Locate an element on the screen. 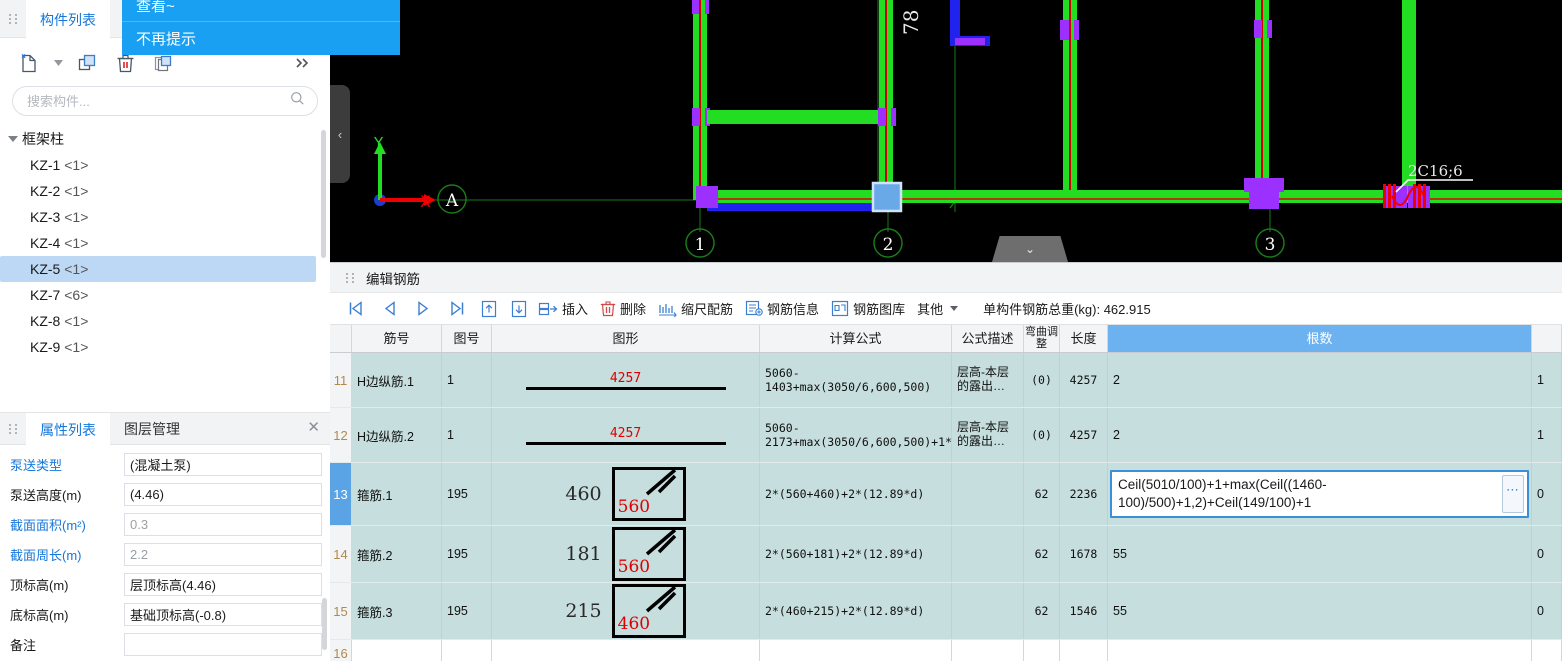  popup-line-1: 查看~ is located at coordinates (261, 10).